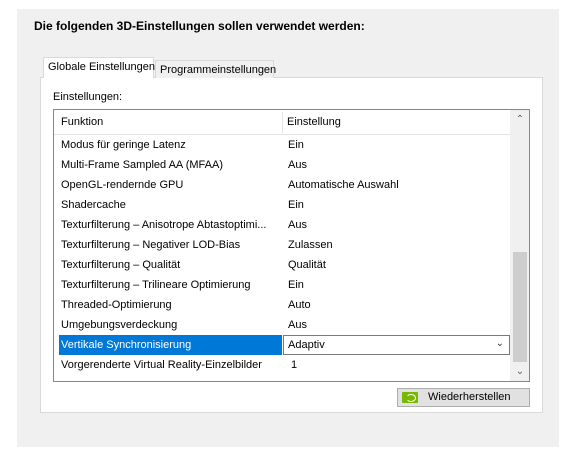 The height and width of the screenshot is (453, 575). What do you see at coordinates (410, 397) in the screenshot?
I see `nvidia-restore-icon` at bounding box center [410, 397].